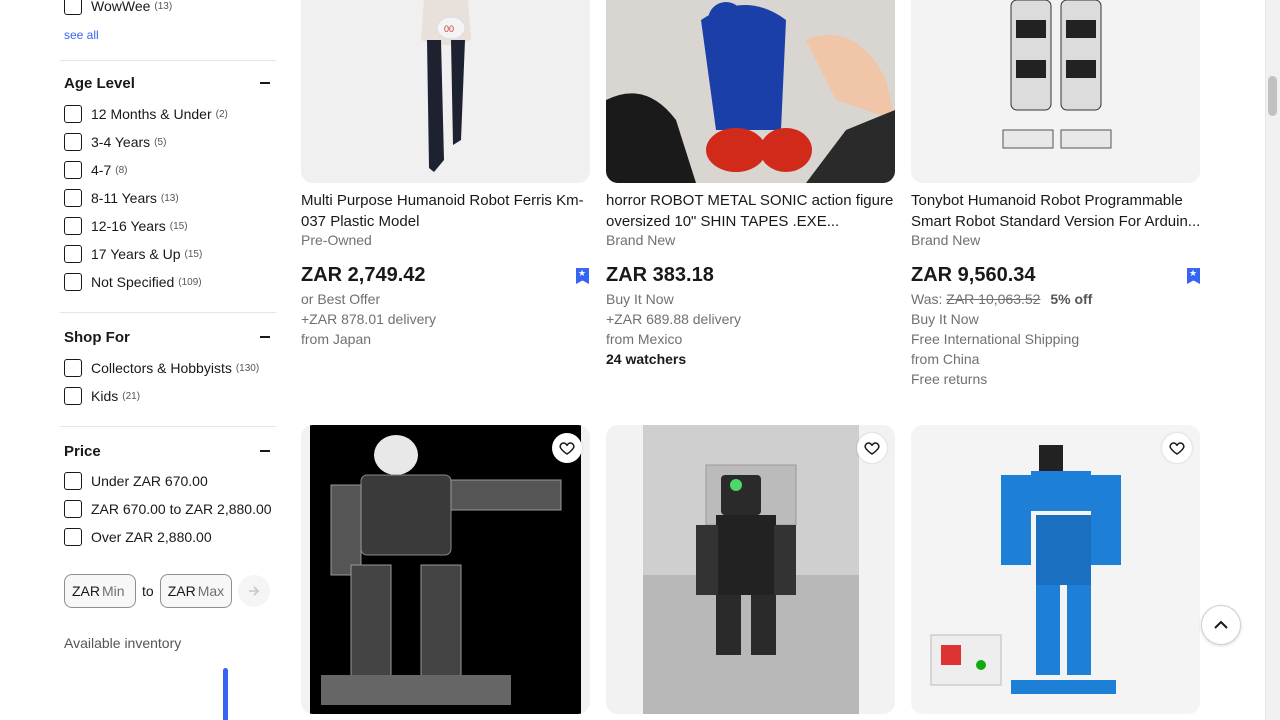  Describe the element at coordinates (341, 299) in the screenshot. I see `best-offer: or Best Offer` at that location.